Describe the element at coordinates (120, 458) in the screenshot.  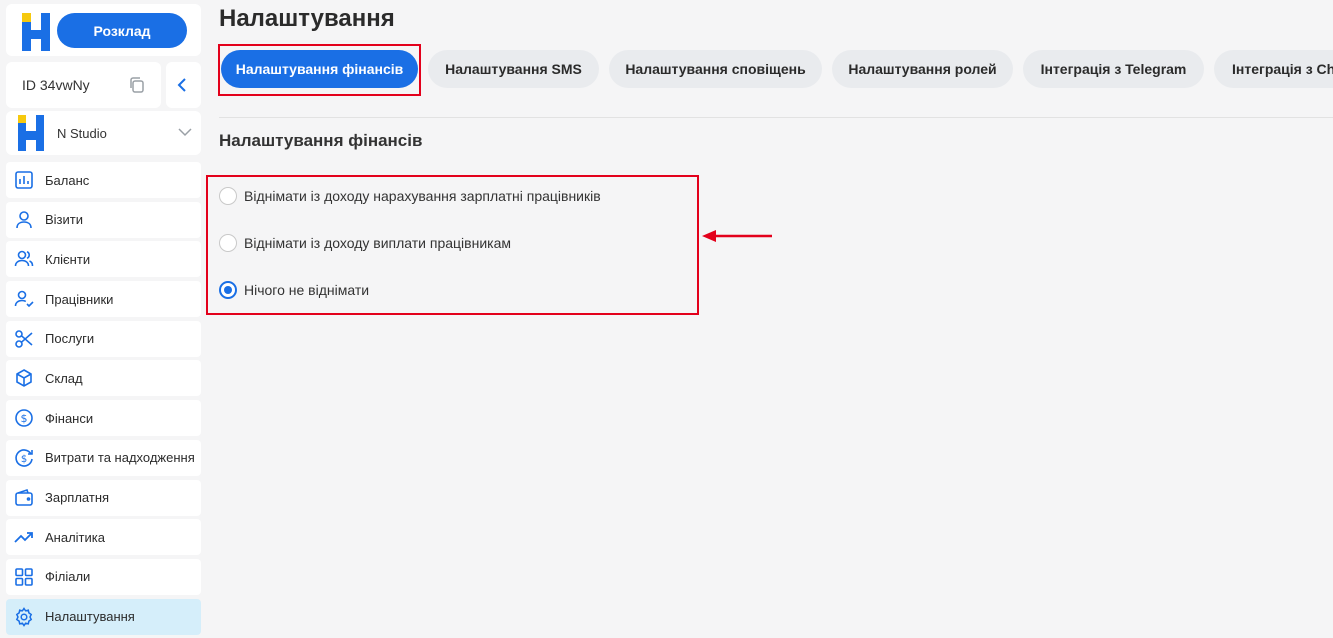
I see `sidebar-item-label: Витрати та надходження` at that location.